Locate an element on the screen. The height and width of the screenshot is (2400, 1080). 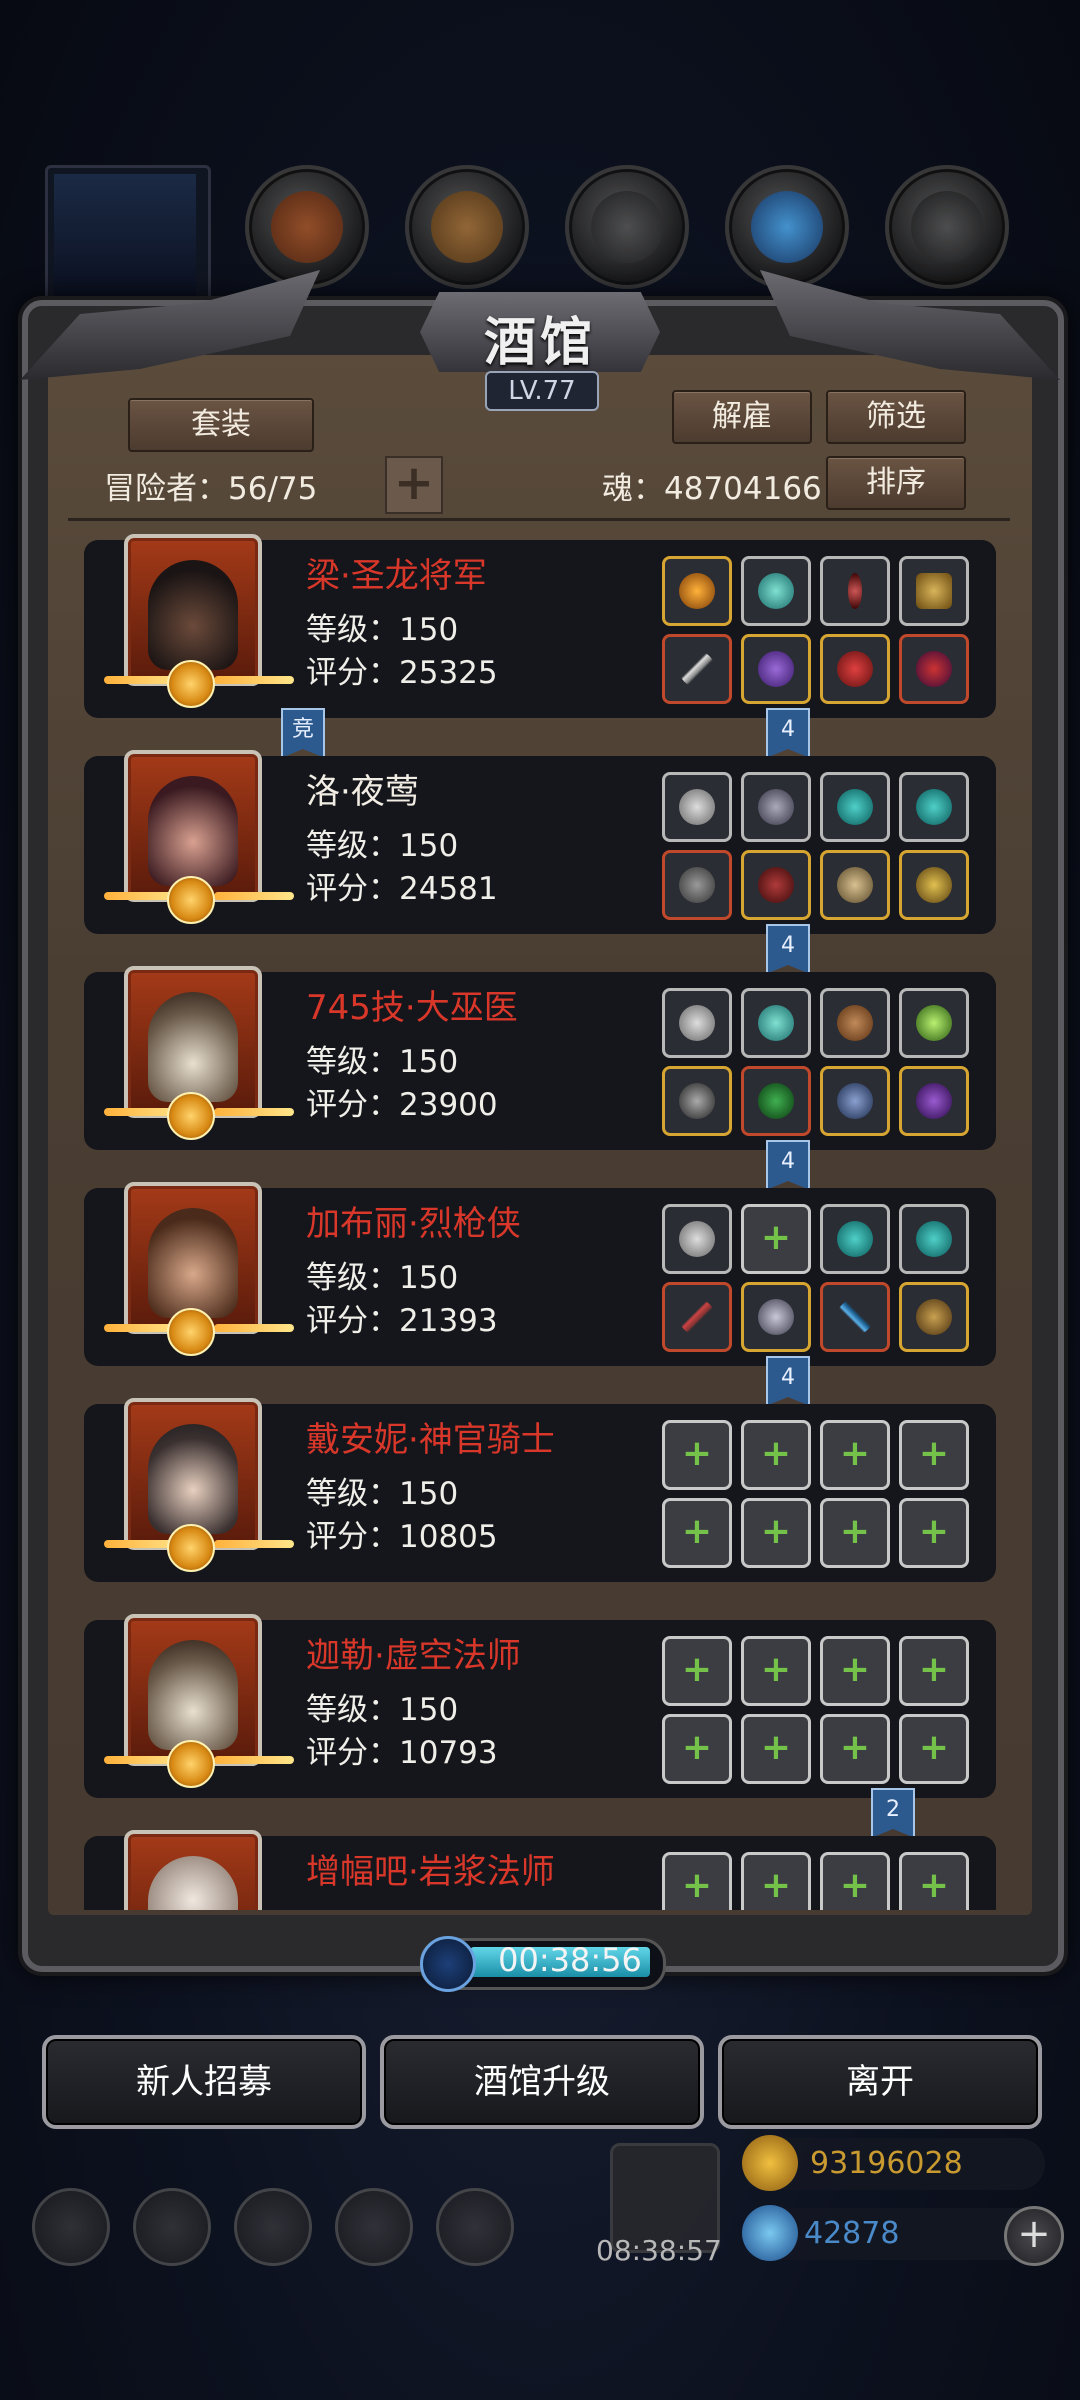
menu-grid-icon is located at coordinates (273, 2227).